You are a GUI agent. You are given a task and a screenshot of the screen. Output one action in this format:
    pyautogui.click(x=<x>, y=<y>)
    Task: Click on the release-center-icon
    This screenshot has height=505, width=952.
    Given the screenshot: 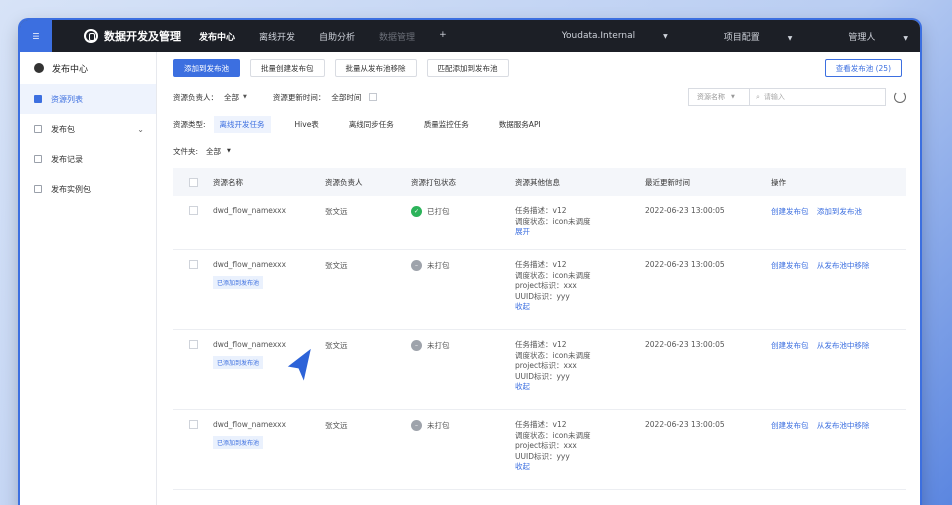 What is the action you would take?
    pyautogui.click(x=39, y=68)
    